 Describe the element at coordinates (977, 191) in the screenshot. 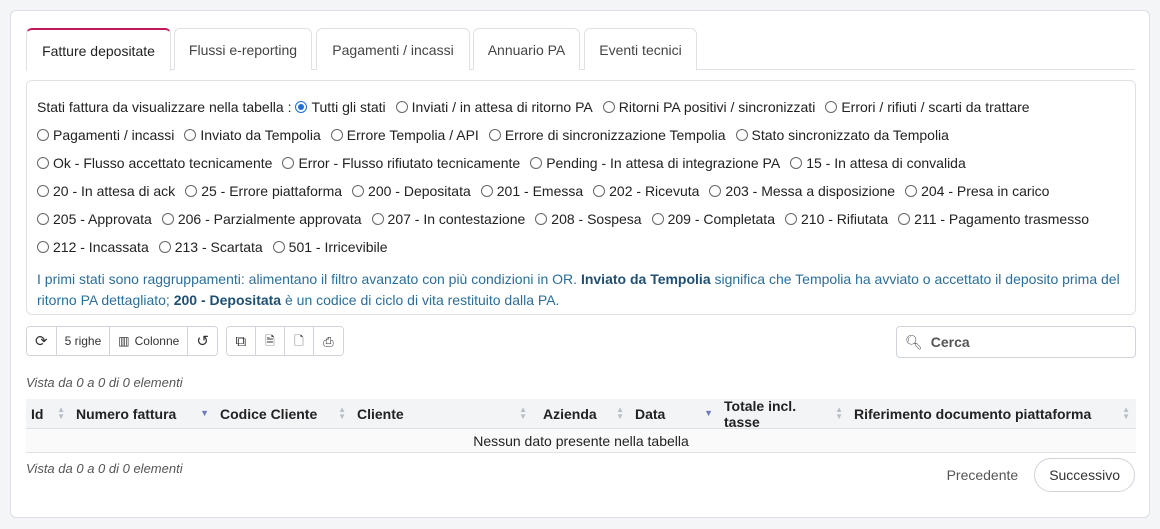

I see `status-radio-option: 204 - Presa in carico` at that location.